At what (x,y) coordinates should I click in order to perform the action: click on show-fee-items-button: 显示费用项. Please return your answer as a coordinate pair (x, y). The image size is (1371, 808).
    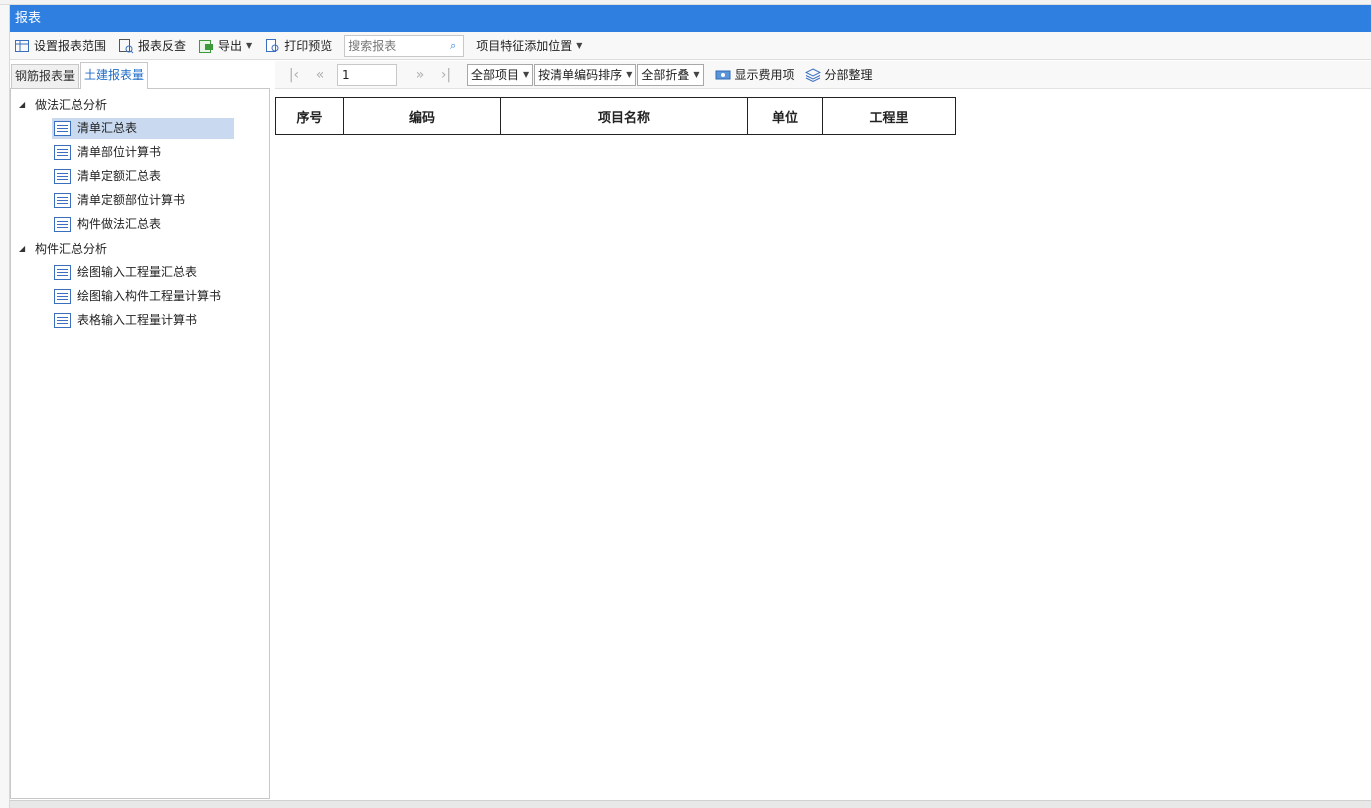
    Looking at the image, I should click on (755, 74).